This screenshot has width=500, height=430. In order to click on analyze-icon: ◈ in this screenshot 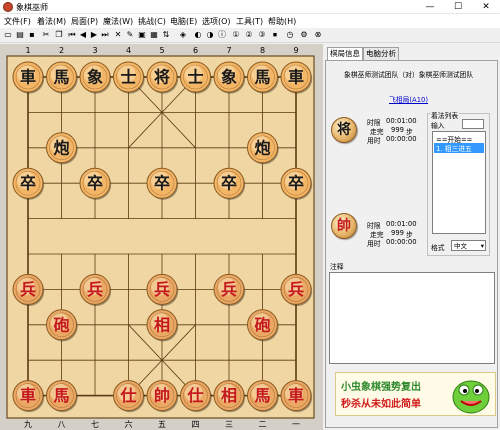, I will do `click(183, 35)`.